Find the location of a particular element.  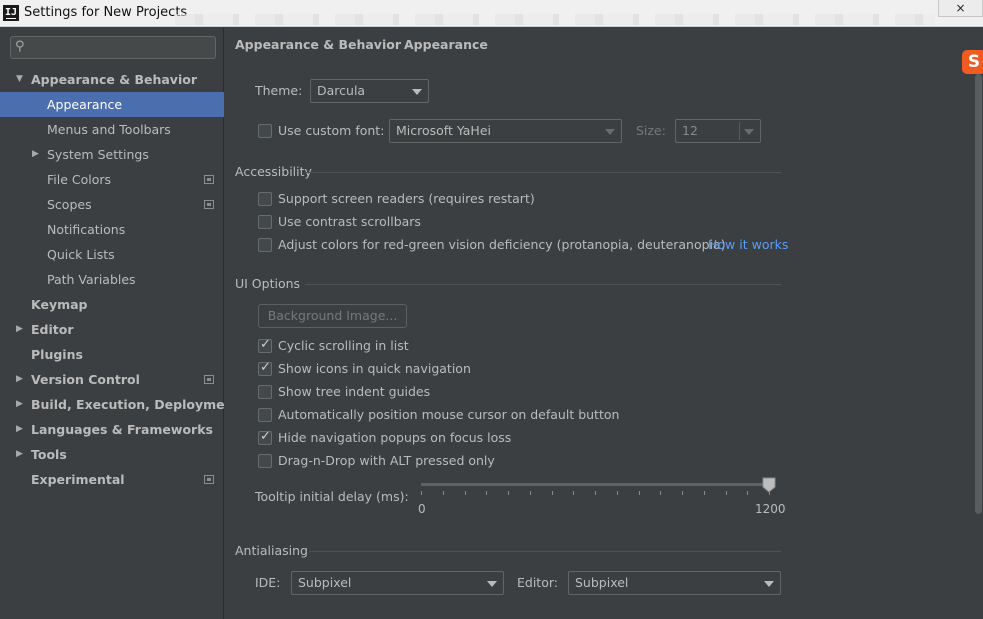

custom-font-label: Use custom font: is located at coordinates (331, 130).